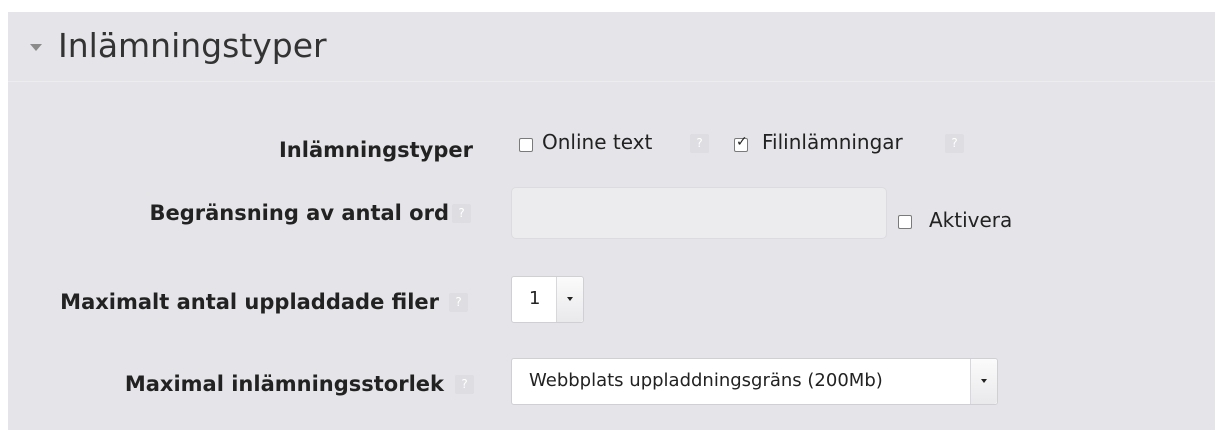  What do you see at coordinates (526, 145) in the screenshot?
I see `online-text-checkbox` at bounding box center [526, 145].